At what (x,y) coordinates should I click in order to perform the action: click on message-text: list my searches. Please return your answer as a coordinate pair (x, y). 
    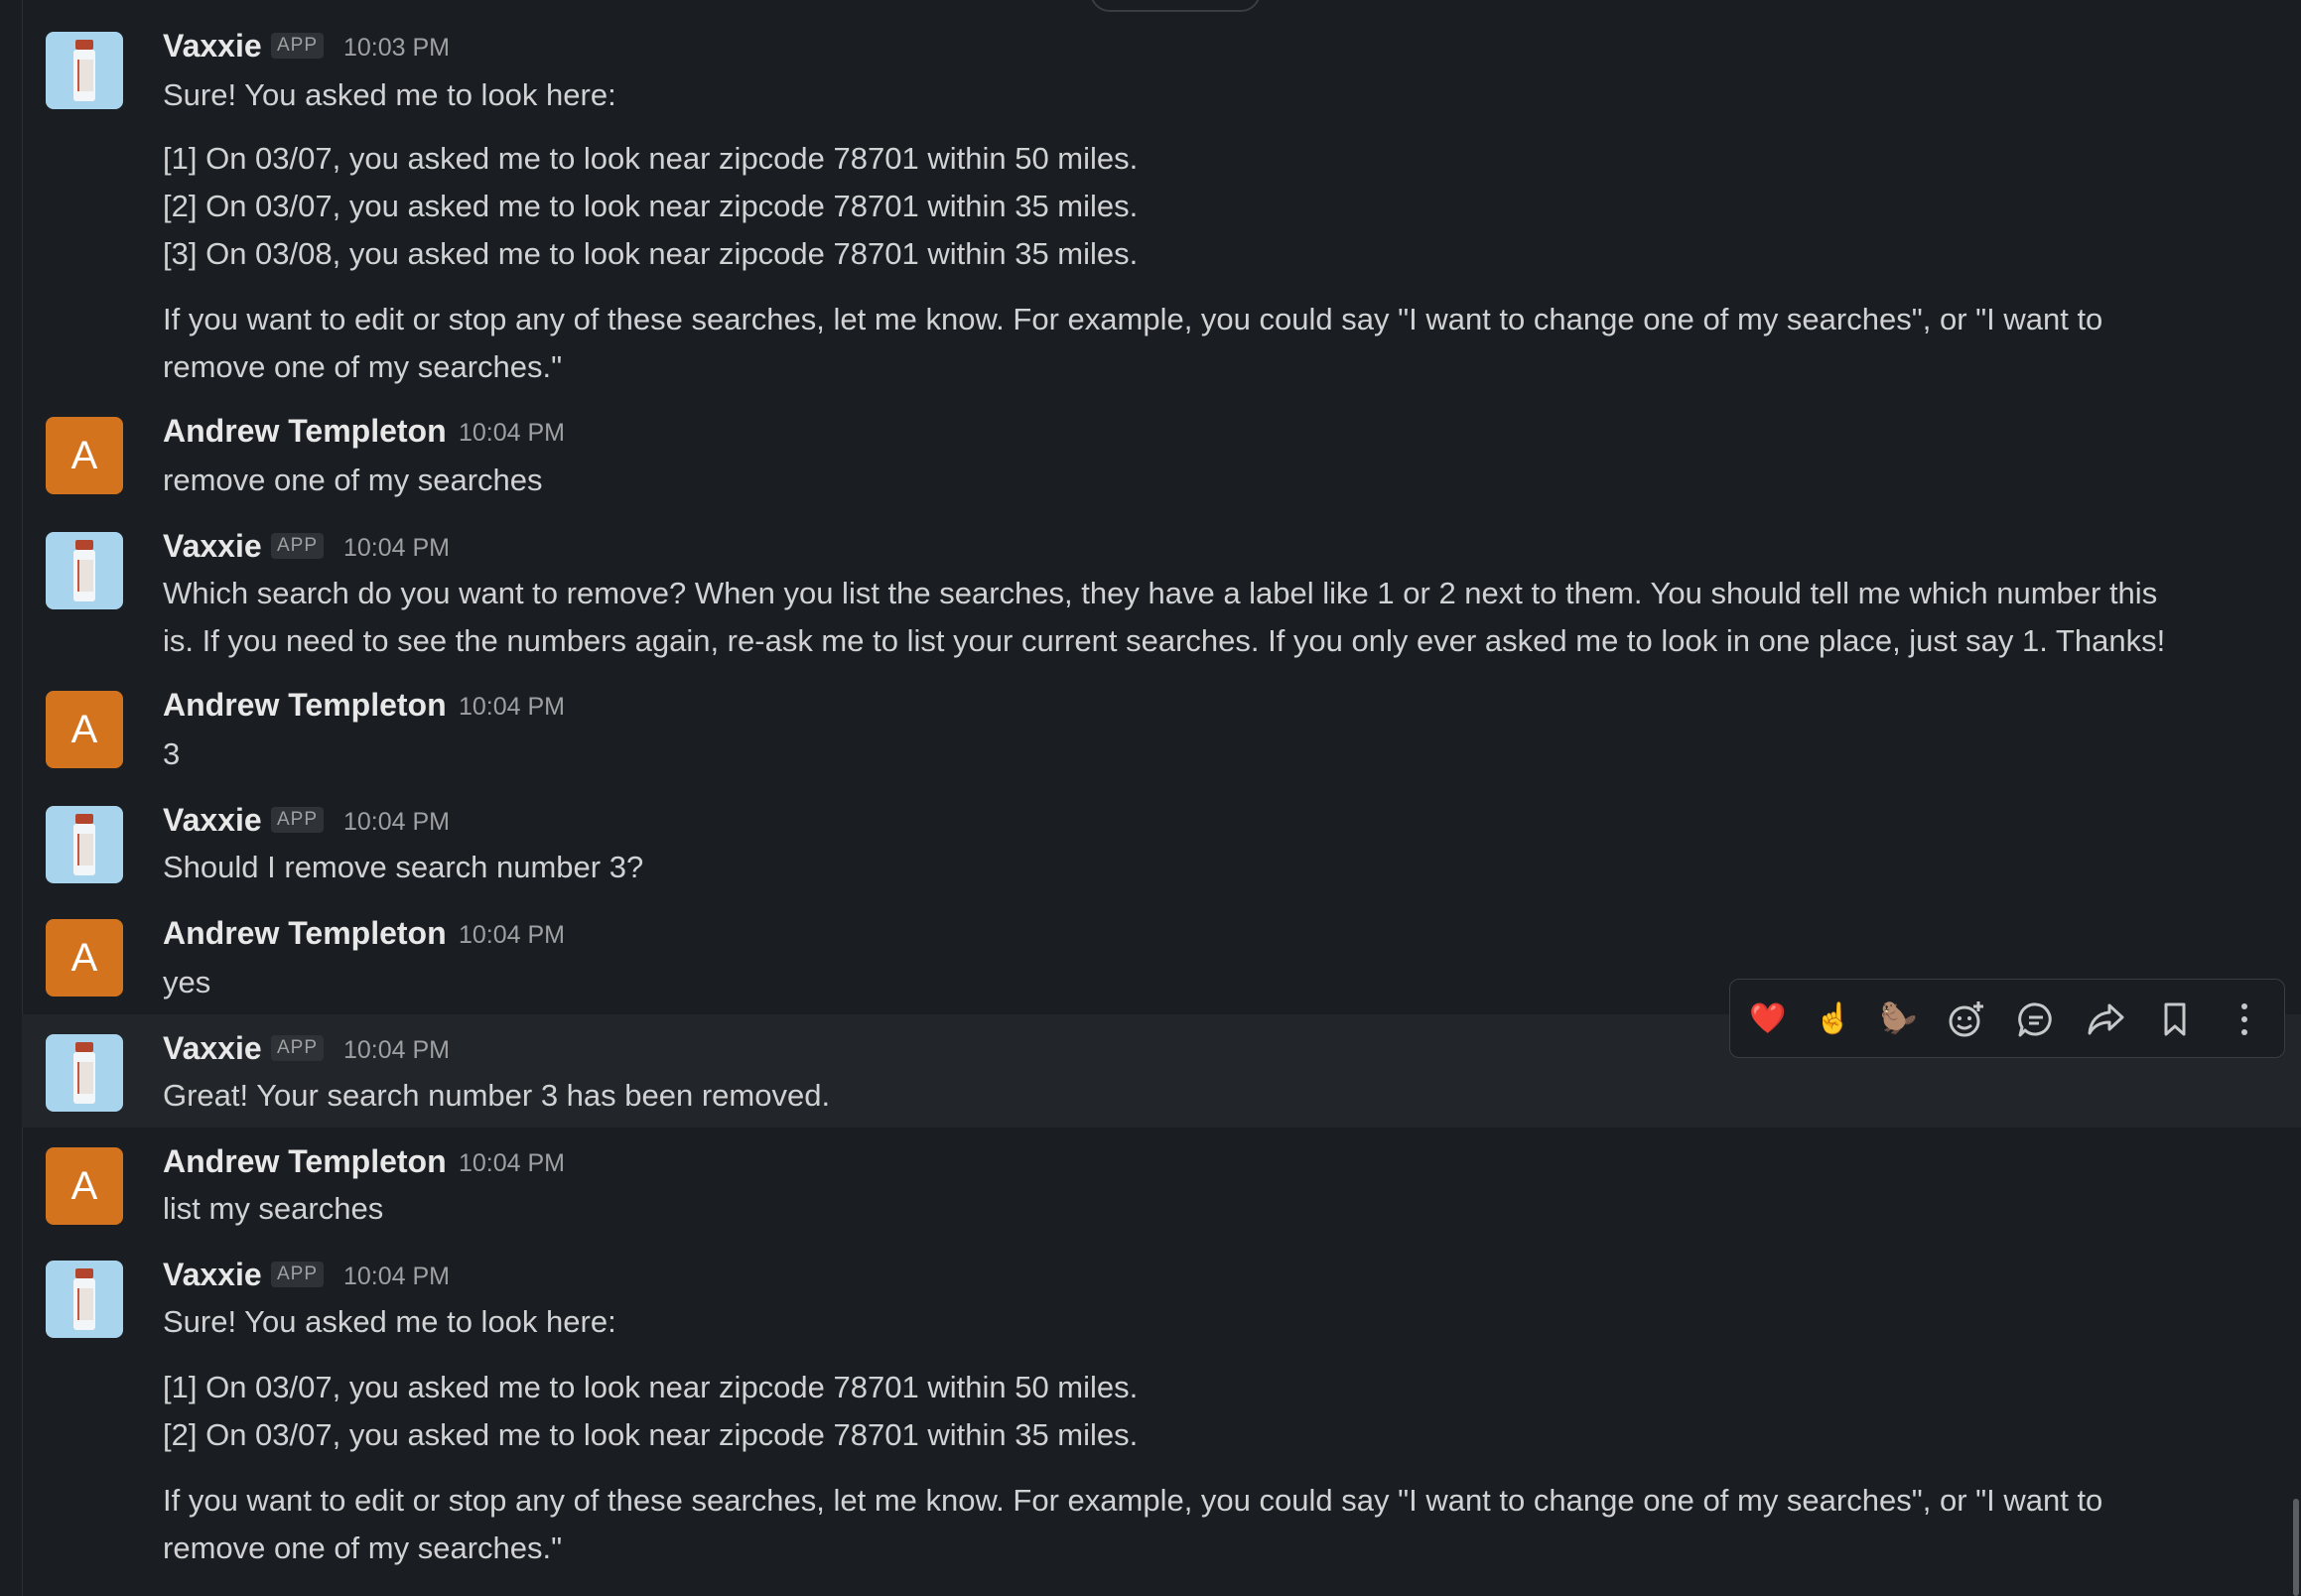
    Looking at the image, I should click on (273, 1208).